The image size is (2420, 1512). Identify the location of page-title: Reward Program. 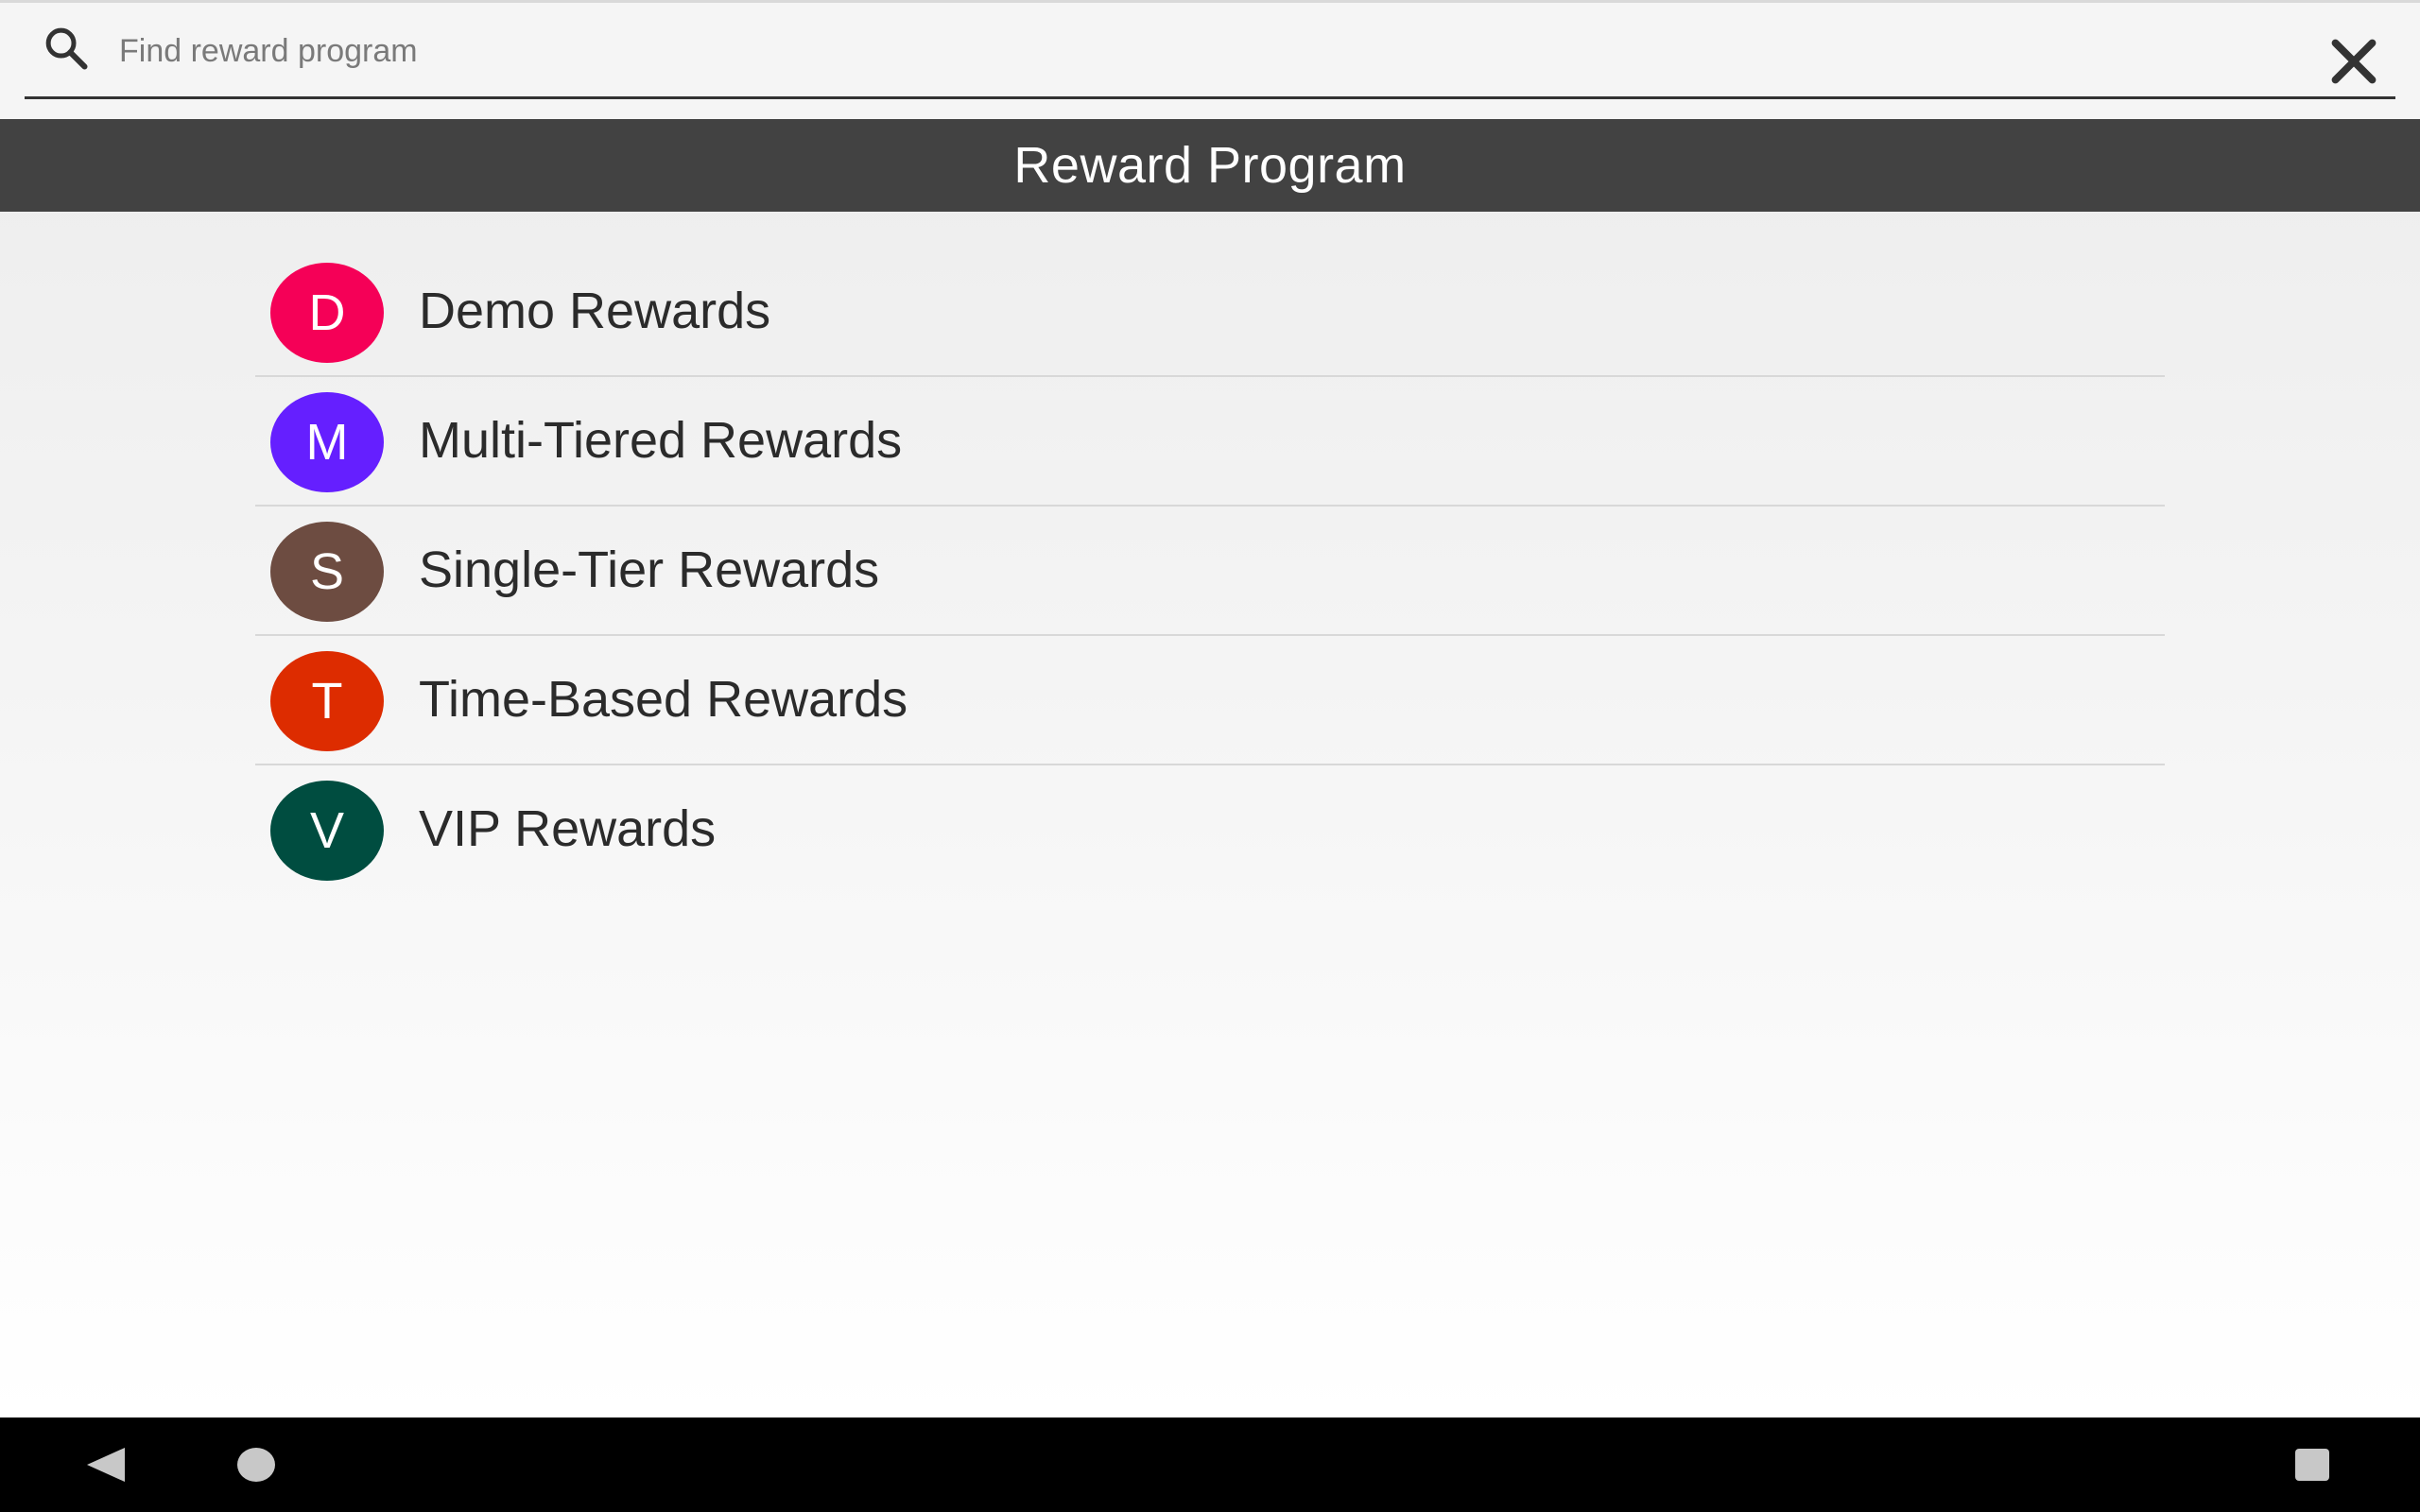
(1210, 165).